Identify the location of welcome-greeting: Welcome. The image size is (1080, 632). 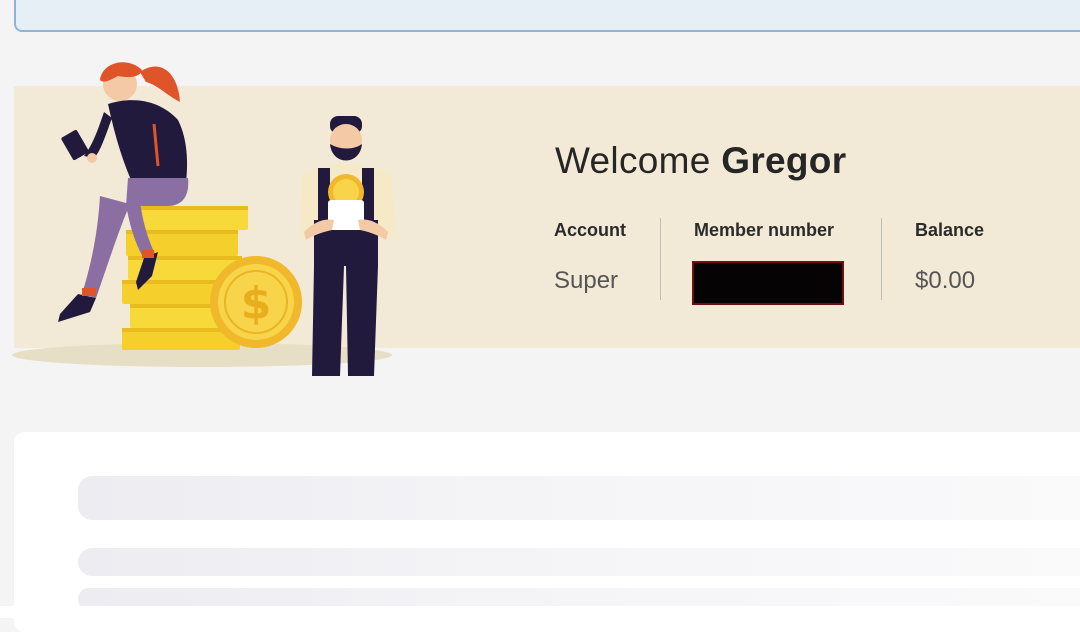
(633, 160).